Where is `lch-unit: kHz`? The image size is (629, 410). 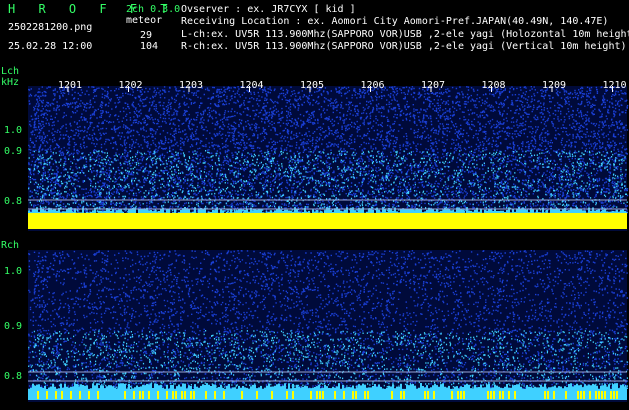
lch-unit: kHz is located at coordinates (10, 82).